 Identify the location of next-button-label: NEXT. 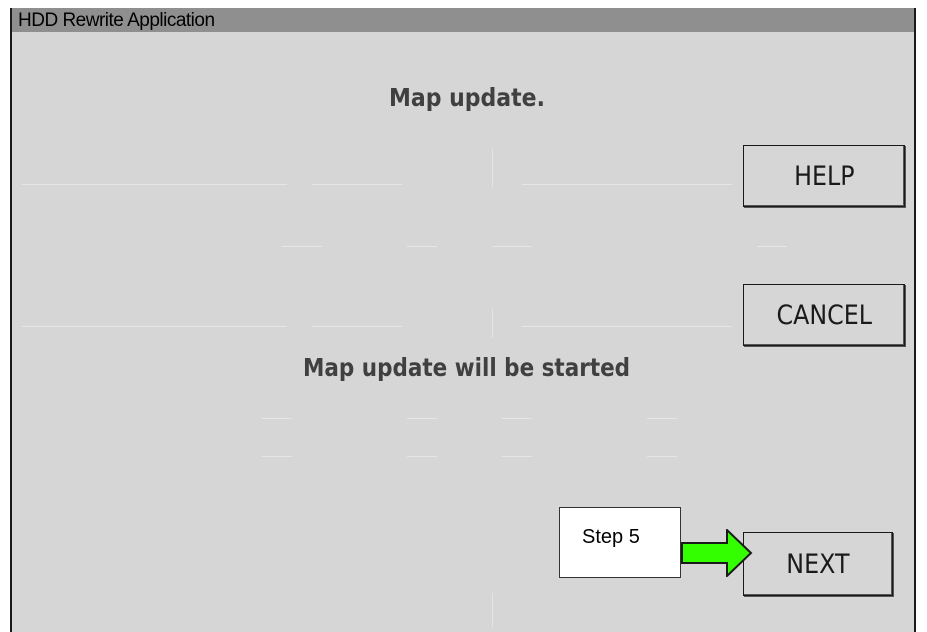
(818, 564).